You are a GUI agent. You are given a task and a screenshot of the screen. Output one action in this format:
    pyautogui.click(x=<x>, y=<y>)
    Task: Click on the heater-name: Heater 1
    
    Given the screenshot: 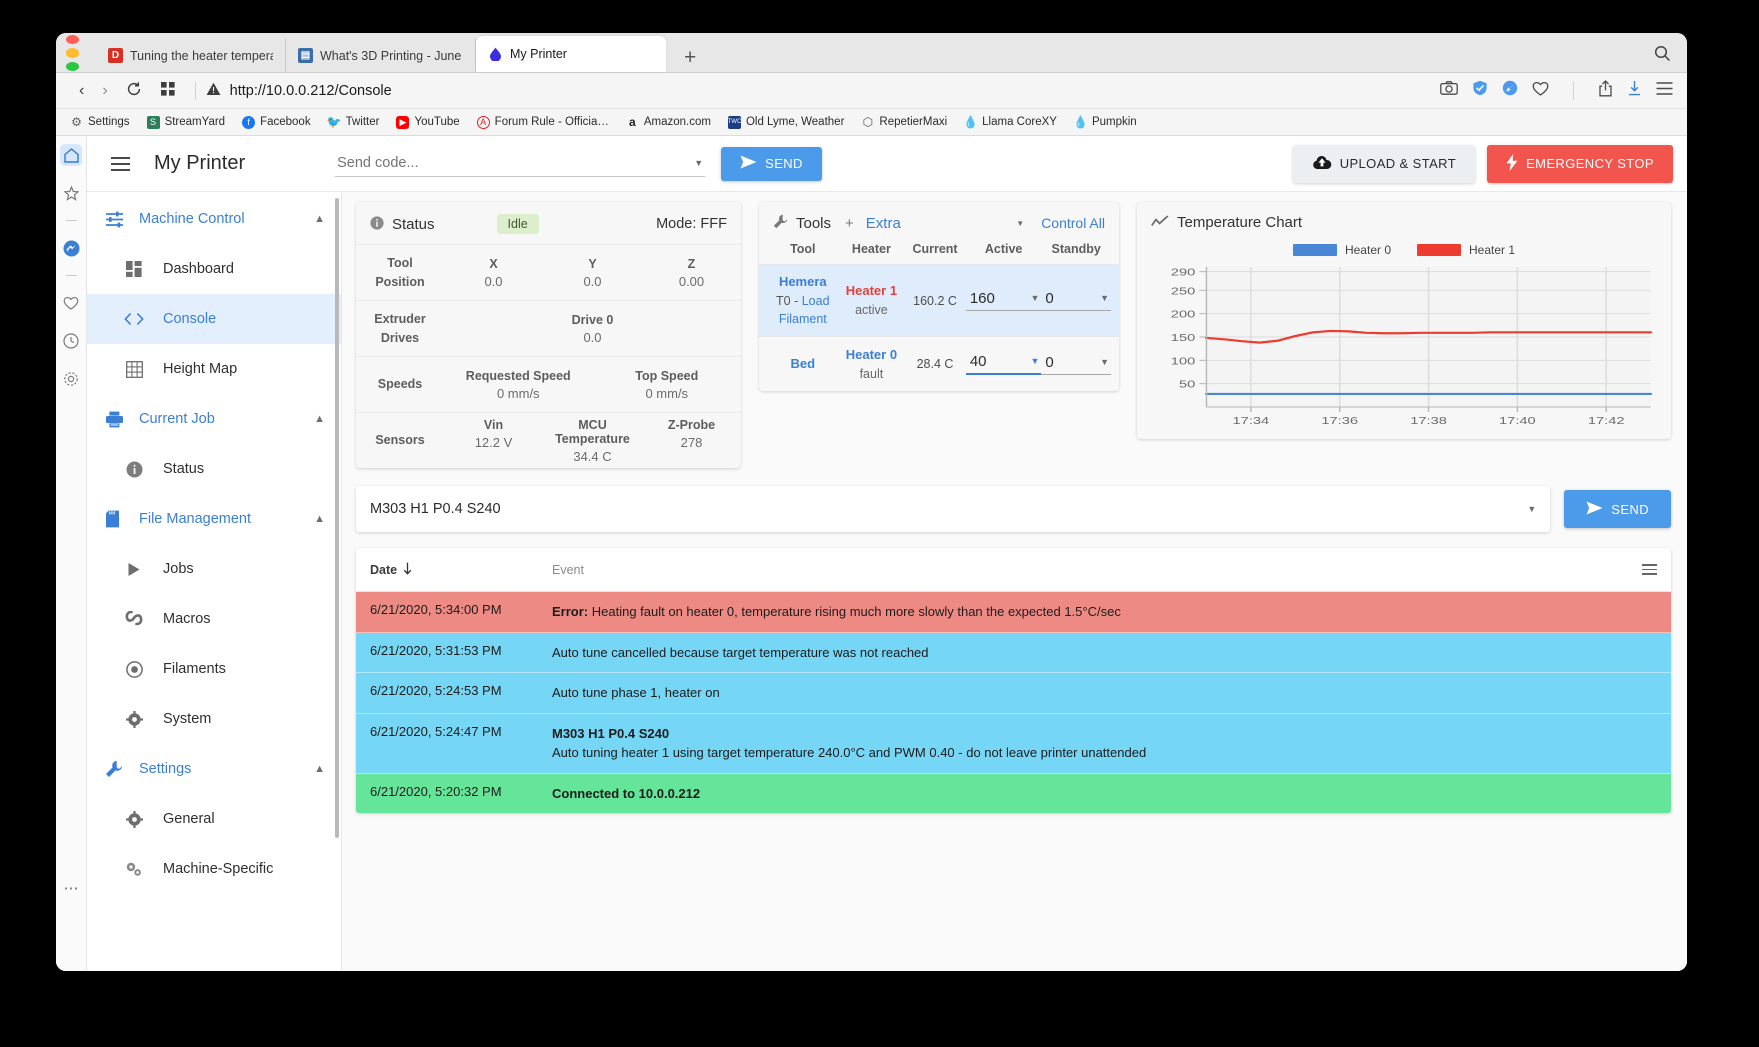 What is the action you would take?
    pyautogui.click(x=872, y=291)
    